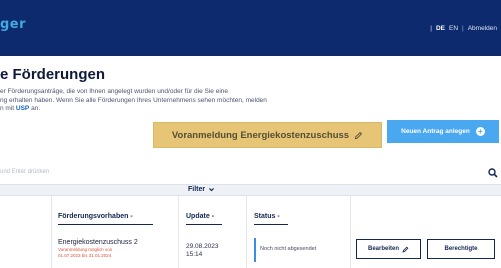 Image resolution: width=501 pixels, height=268 pixels. Describe the element at coordinates (197, 189) in the screenshot. I see `filter-label: Filter` at that location.